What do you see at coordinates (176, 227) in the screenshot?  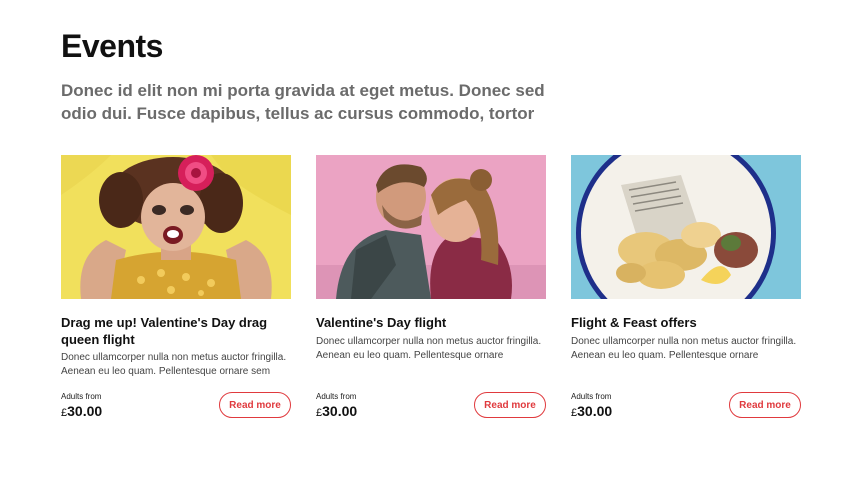 I see `drag-queen-photo` at bounding box center [176, 227].